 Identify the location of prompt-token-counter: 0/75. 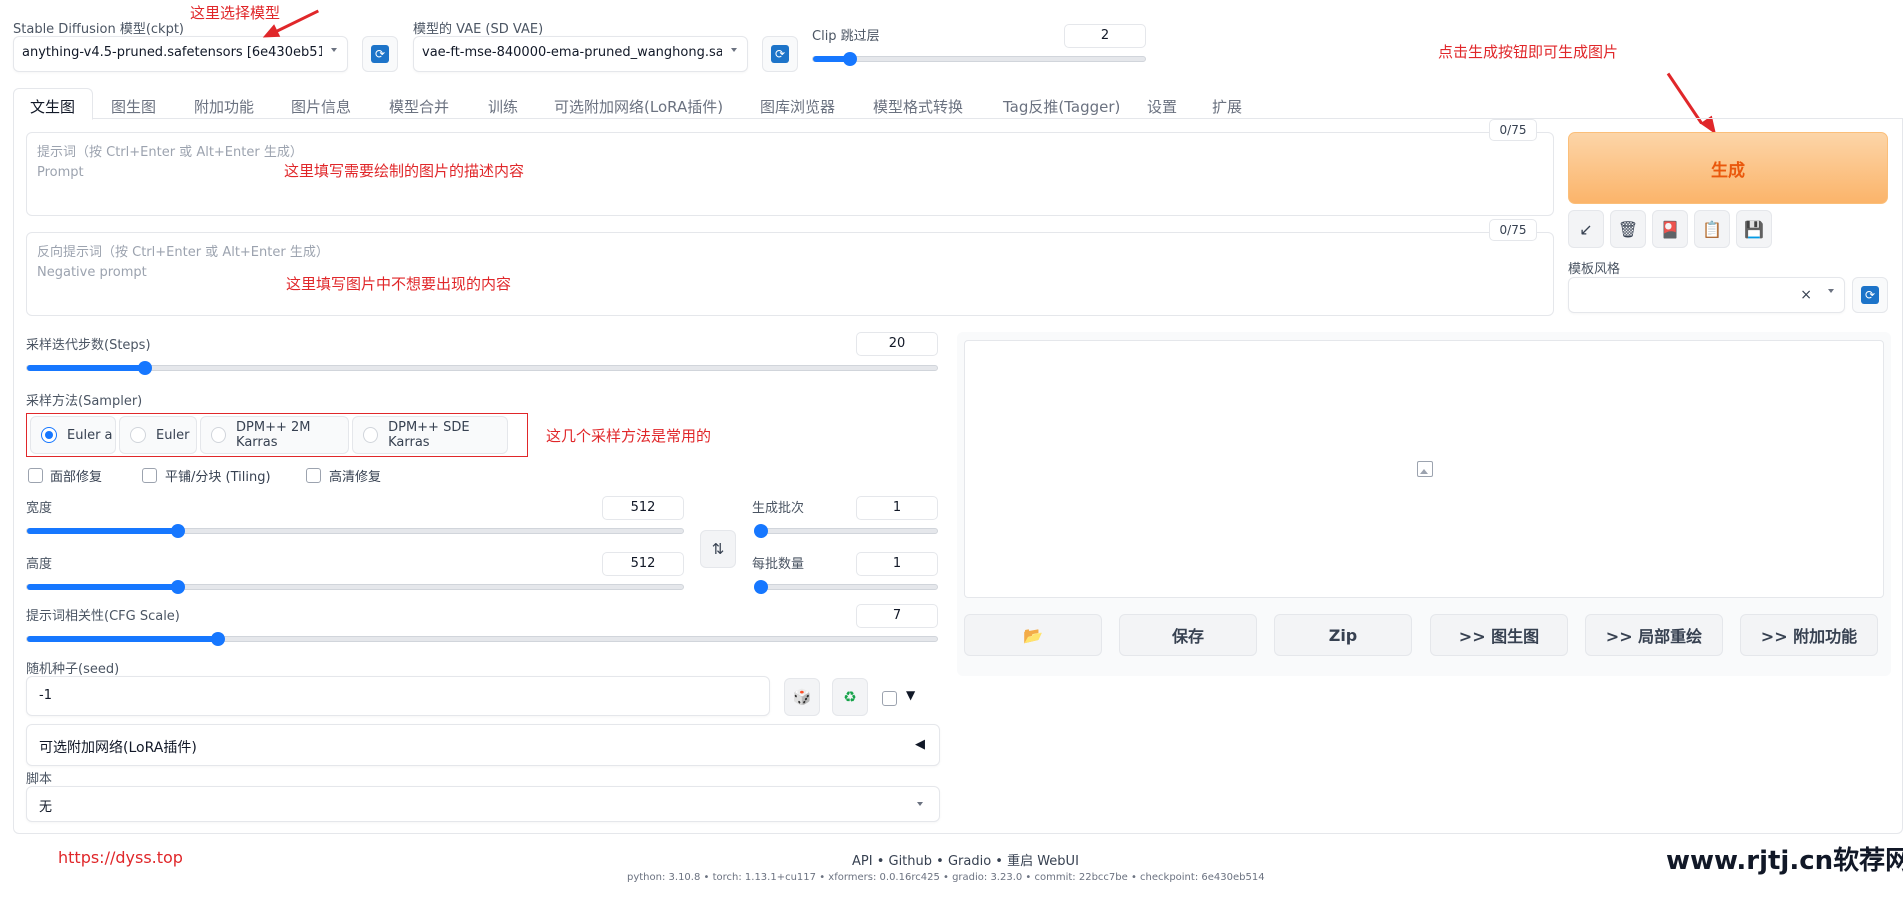
(1513, 130).